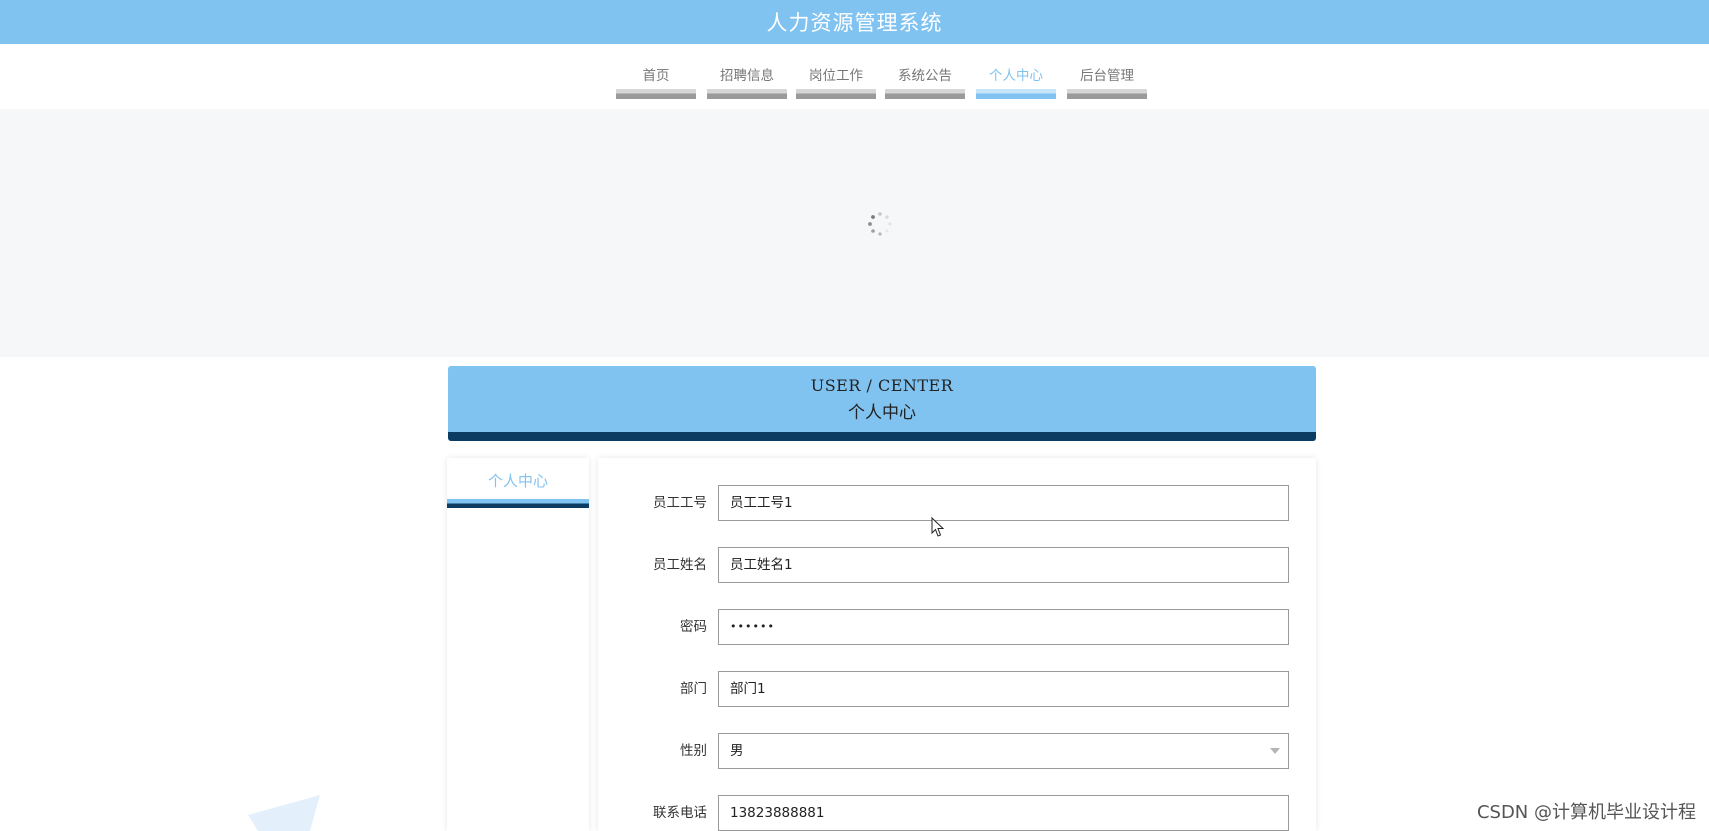 This screenshot has width=1709, height=831. Describe the element at coordinates (1107, 76) in the screenshot. I see `nav-item-label: 后台管理` at that location.